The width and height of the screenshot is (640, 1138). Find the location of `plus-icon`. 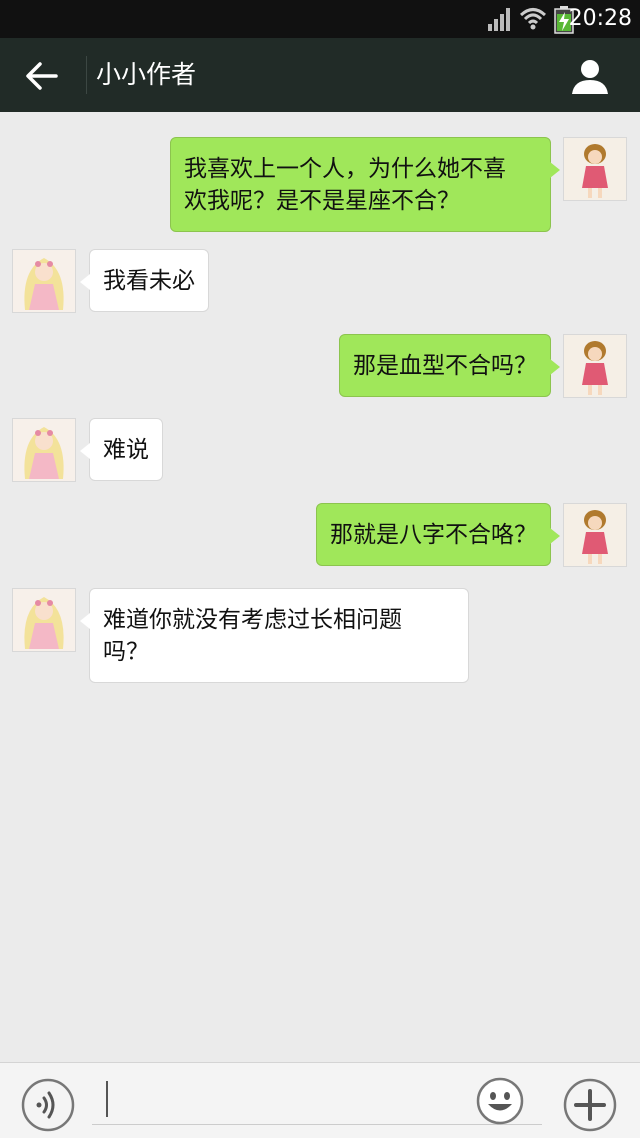

plus-icon is located at coordinates (590, 1107).